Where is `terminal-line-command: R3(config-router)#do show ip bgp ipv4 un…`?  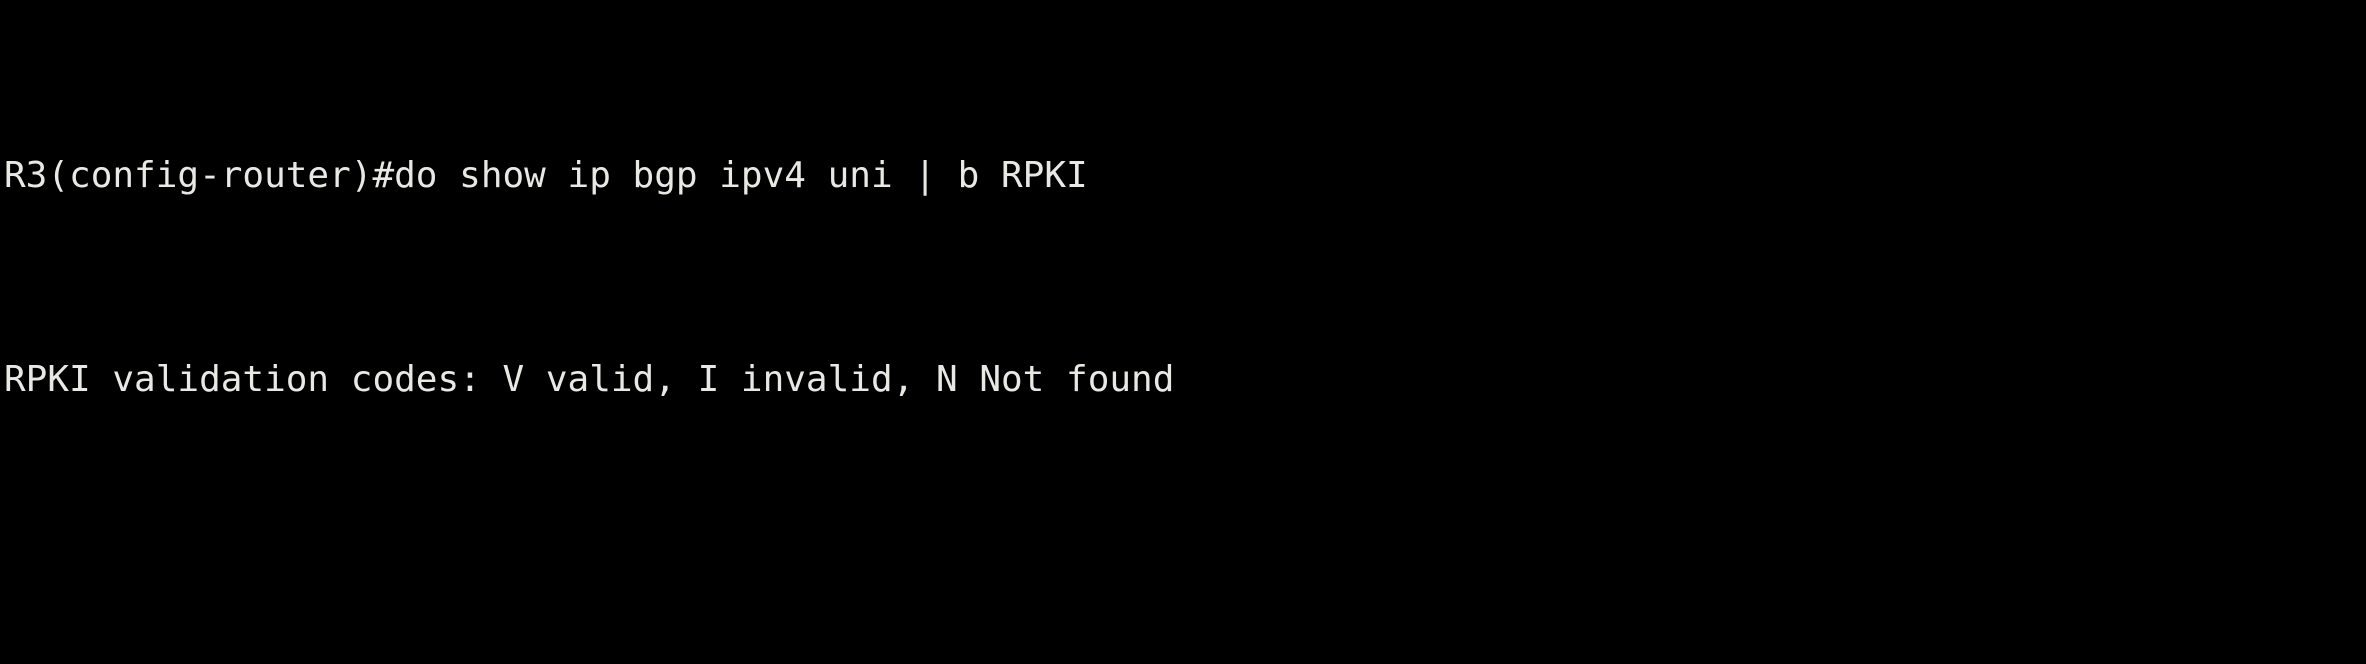
terminal-line-command: R3(config-router)#do show ip bgp ipv4 un… is located at coordinates (546, 175).